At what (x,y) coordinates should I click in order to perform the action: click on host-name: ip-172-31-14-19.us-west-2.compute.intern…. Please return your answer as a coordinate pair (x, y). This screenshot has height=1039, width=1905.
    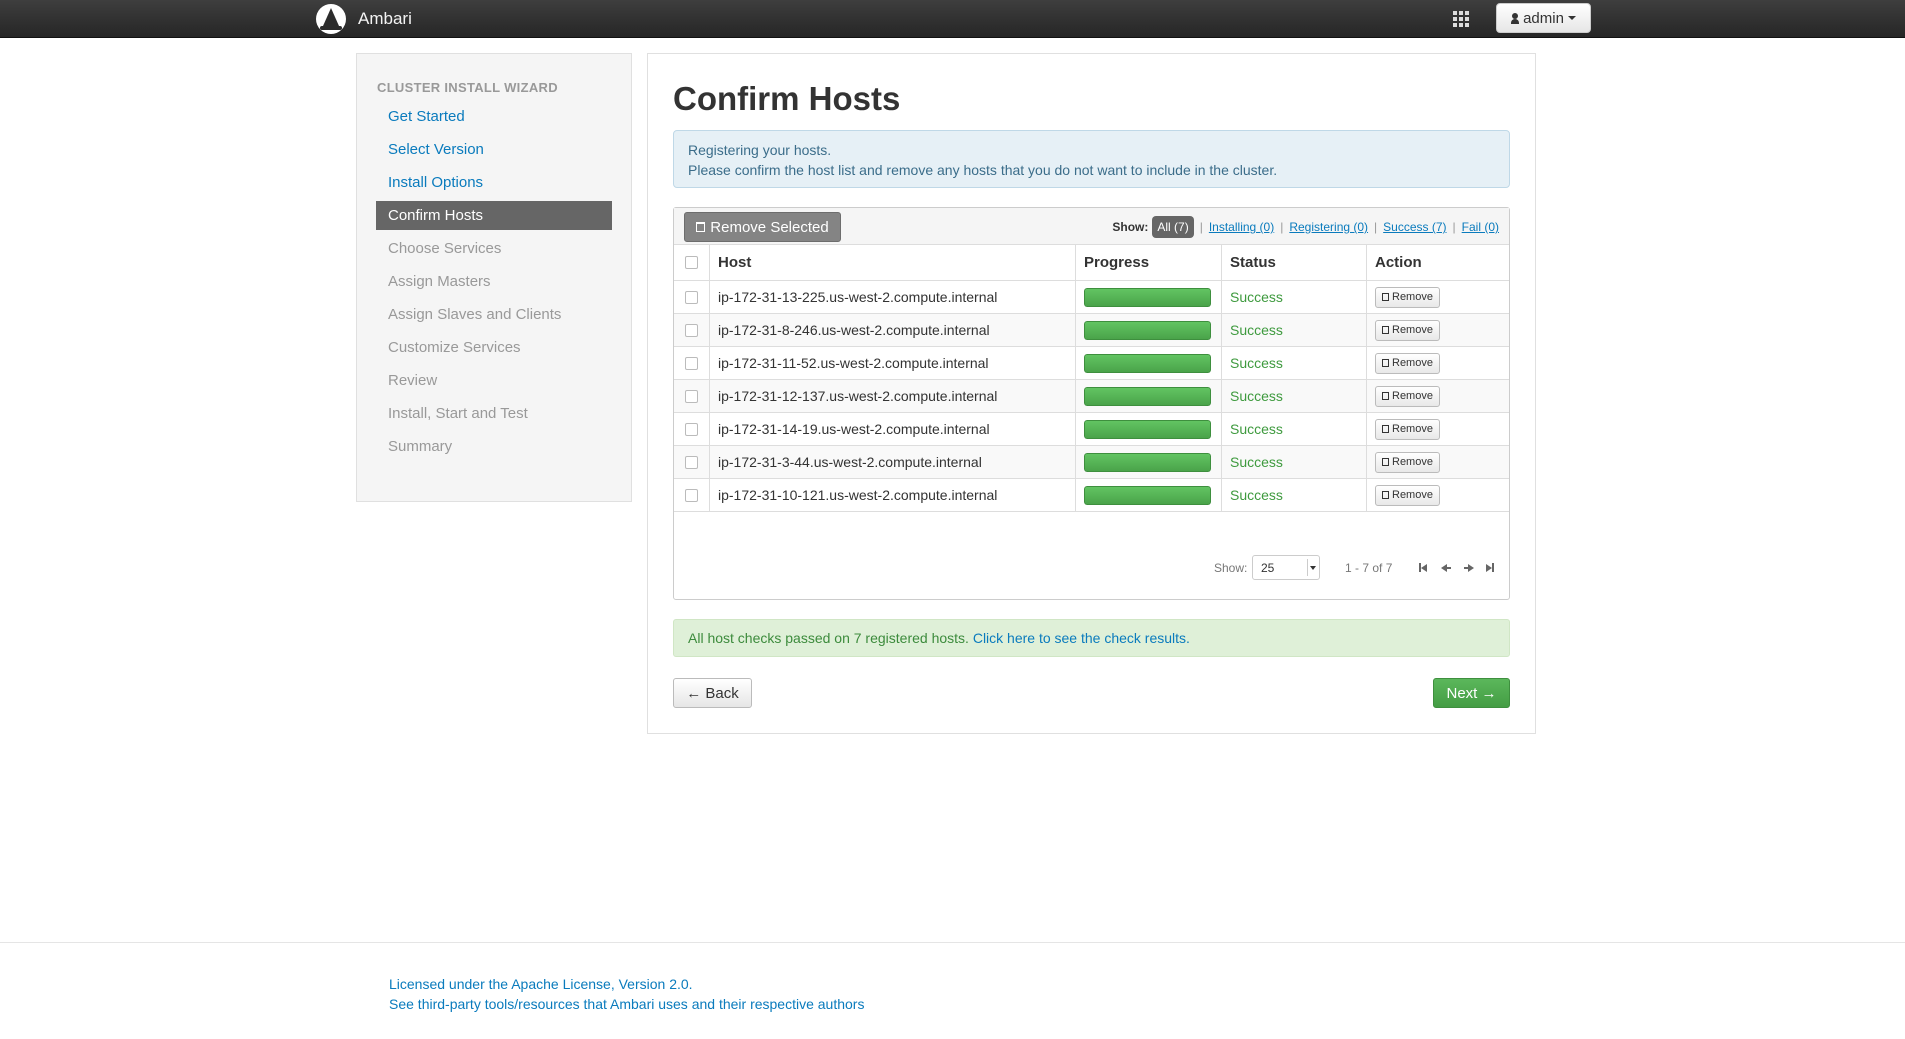
    Looking at the image, I should click on (893, 429).